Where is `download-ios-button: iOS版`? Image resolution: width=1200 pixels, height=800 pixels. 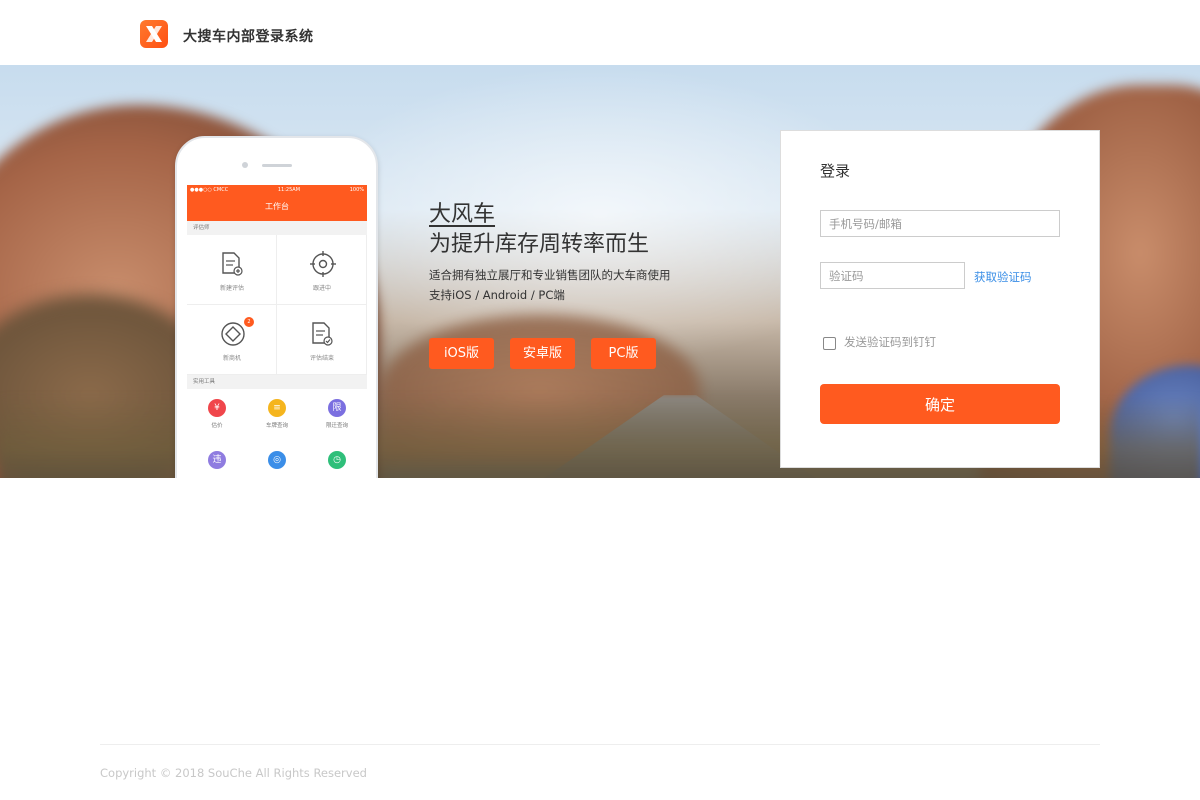 download-ios-button: iOS版 is located at coordinates (461, 353).